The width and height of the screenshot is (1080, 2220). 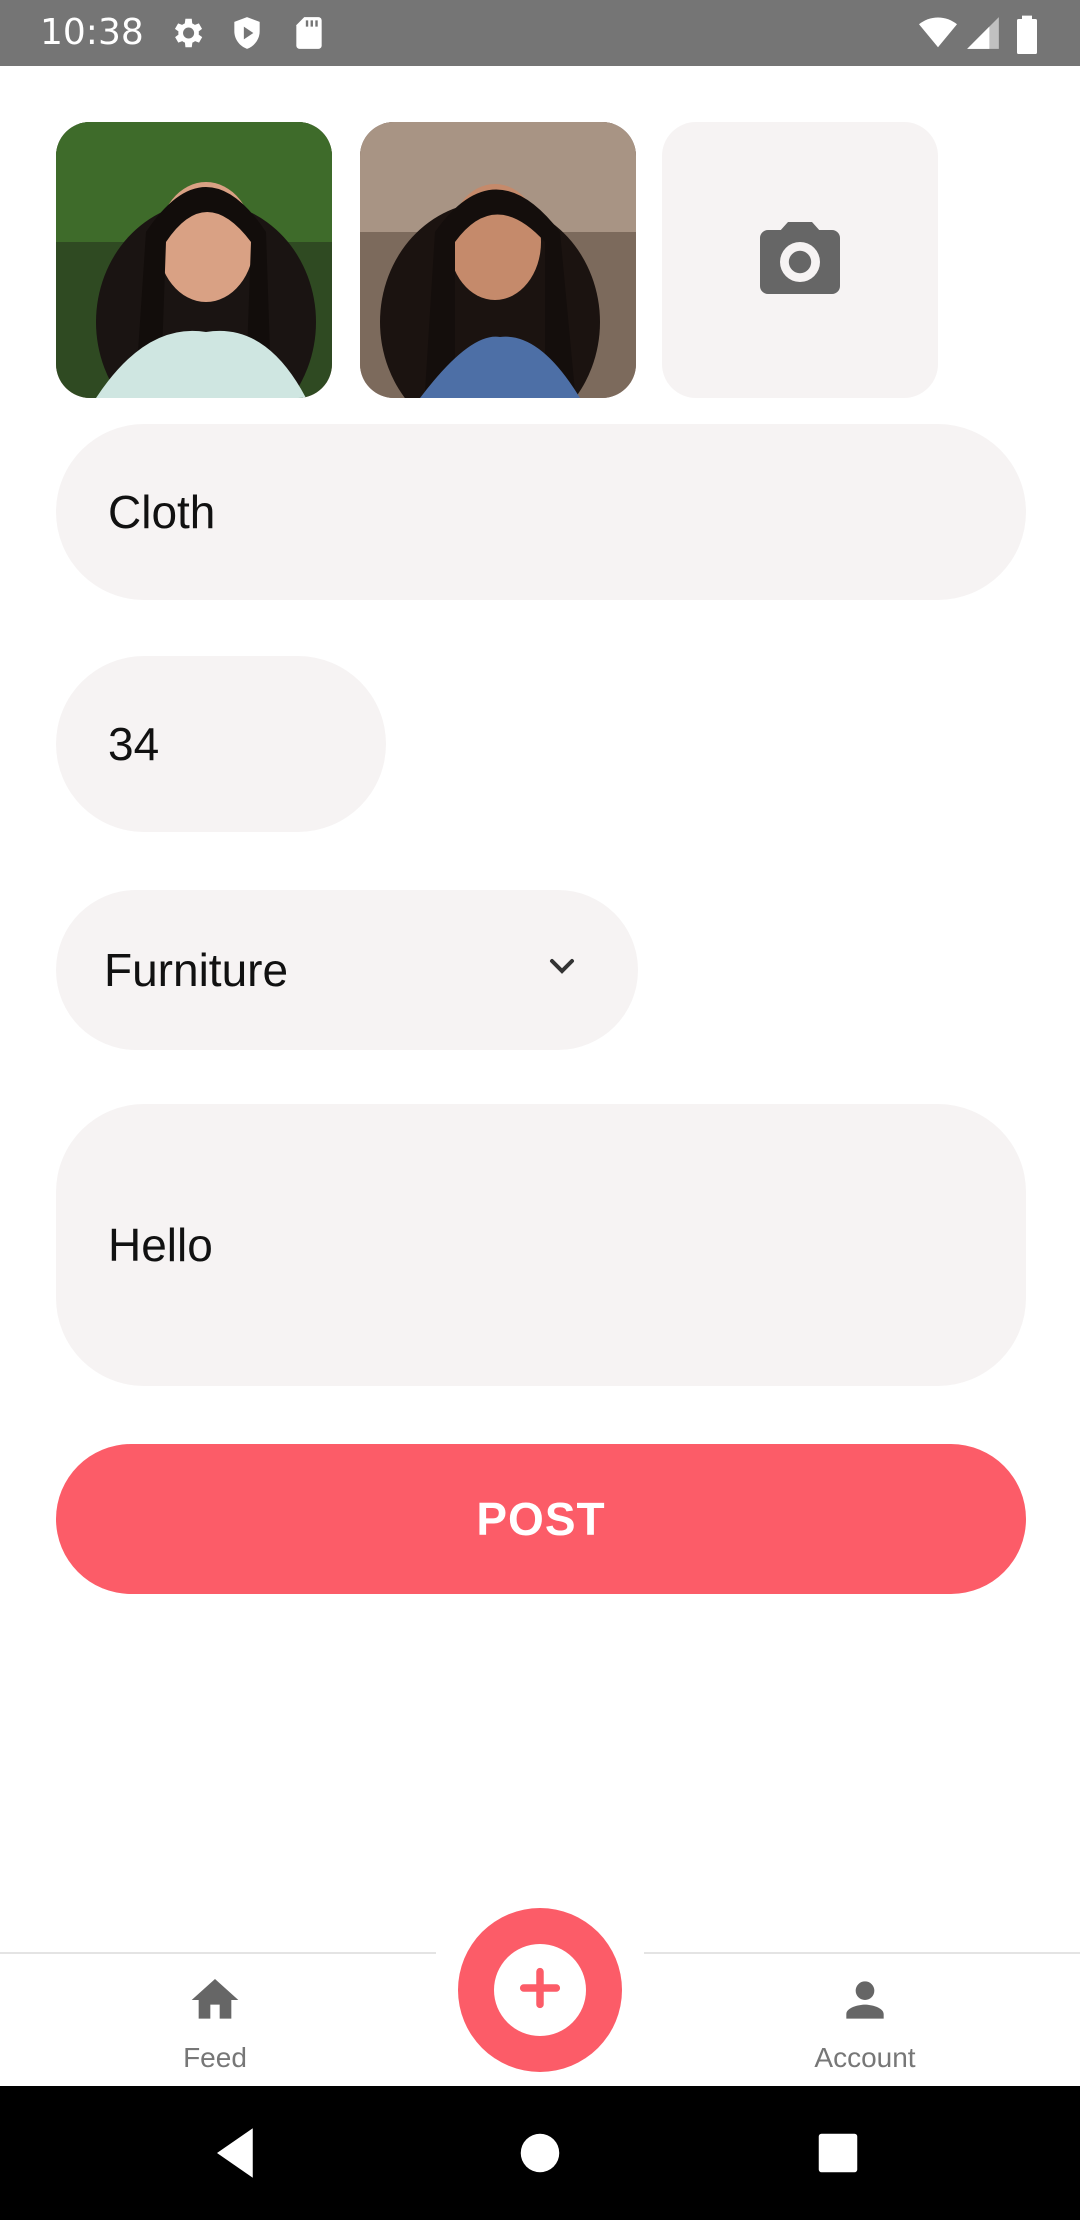 What do you see at coordinates (221, 744) in the screenshot?
I see `price-field: 34` at bounding box center [221, 744].